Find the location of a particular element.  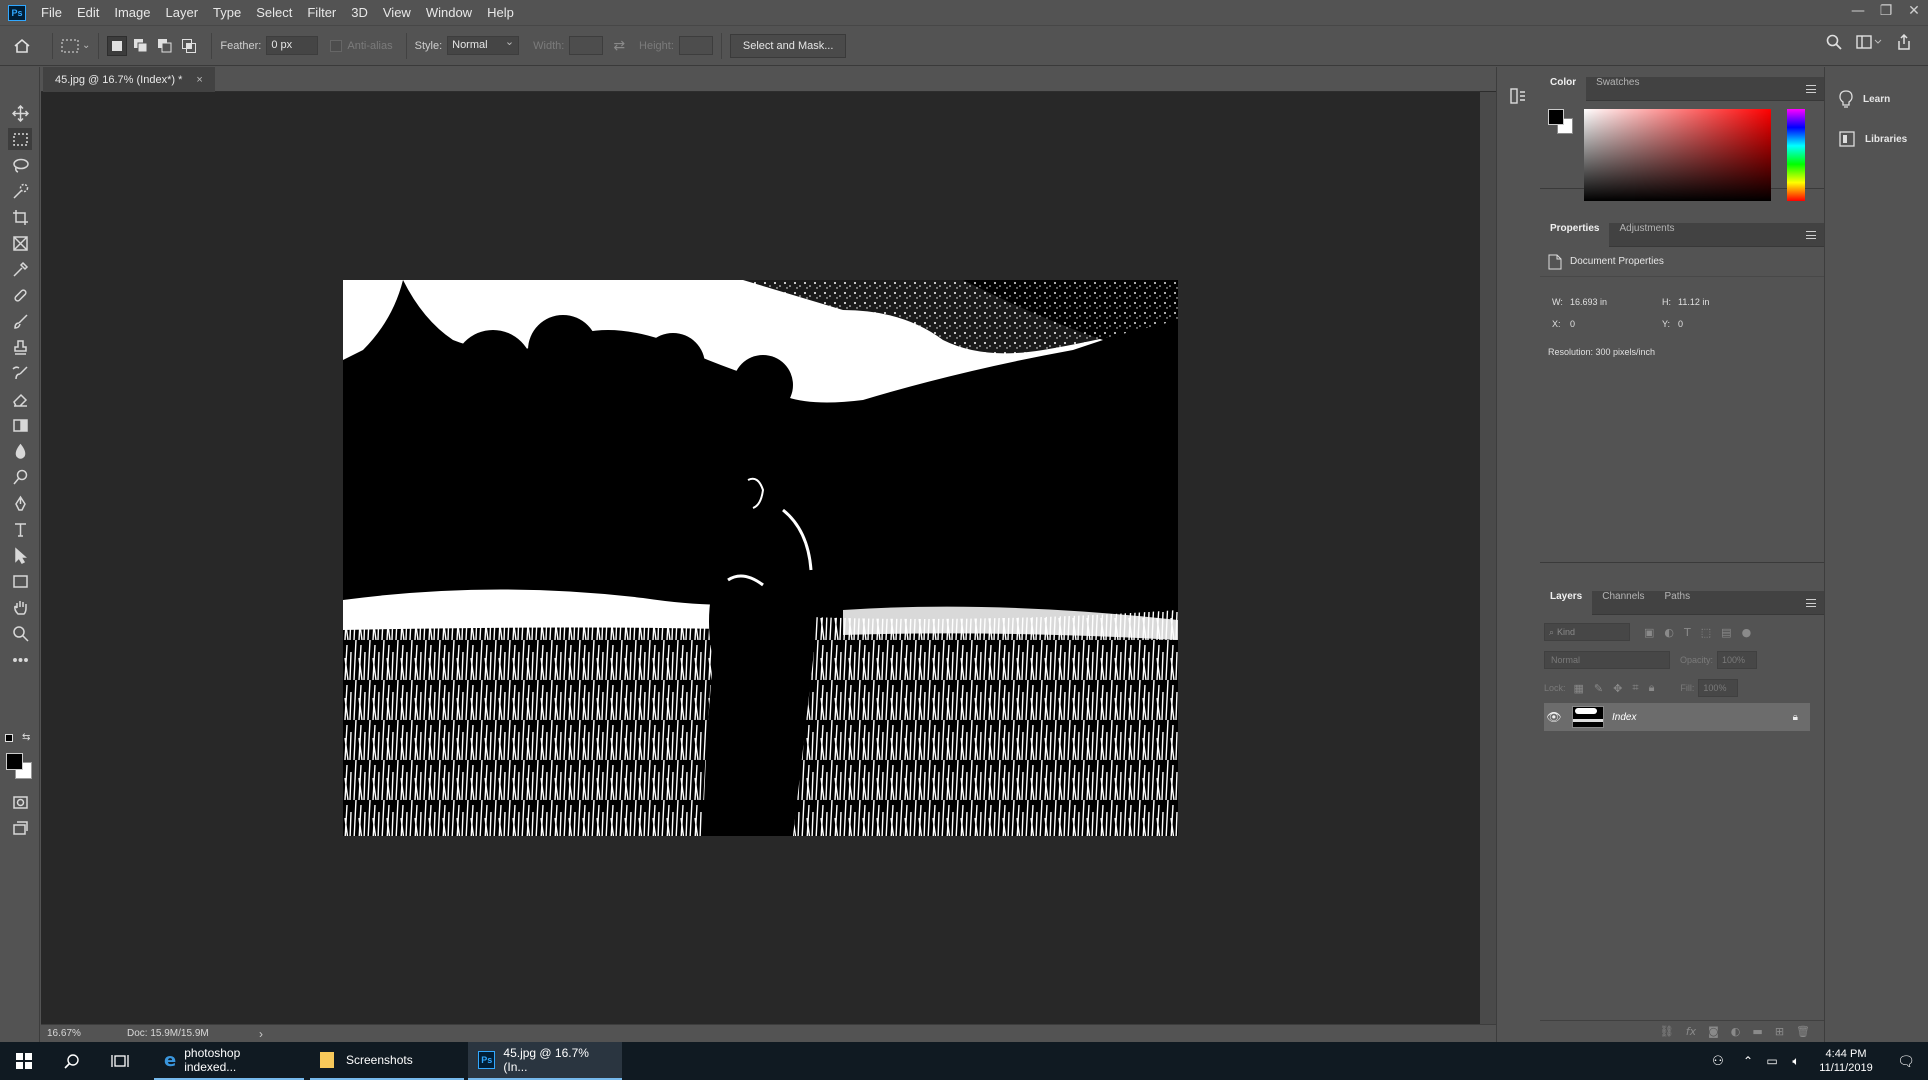

width-input is located at coordinates (586, 45).